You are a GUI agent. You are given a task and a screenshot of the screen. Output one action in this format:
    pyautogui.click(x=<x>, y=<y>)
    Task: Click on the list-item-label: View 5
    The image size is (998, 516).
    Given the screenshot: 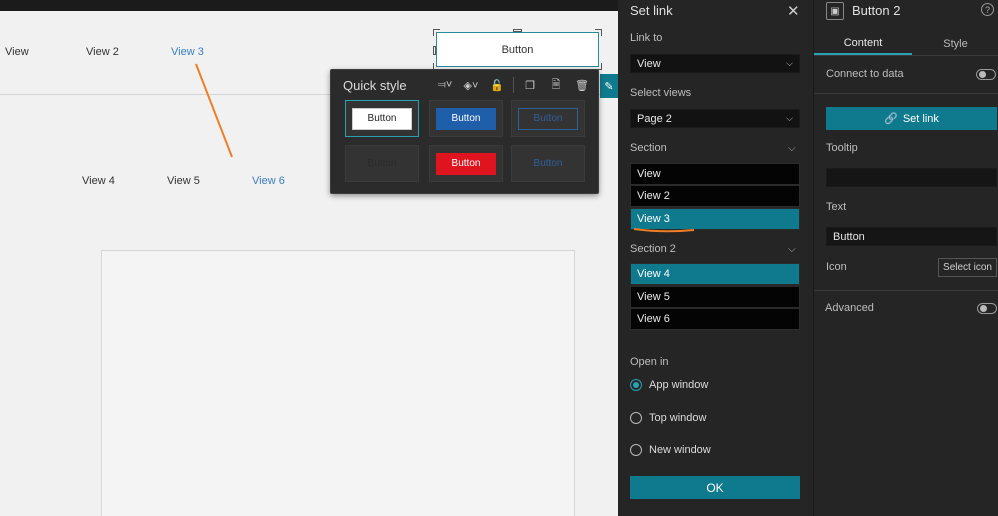 What is the action you would take?
    pyautogui.click(x=653, y=297)
    